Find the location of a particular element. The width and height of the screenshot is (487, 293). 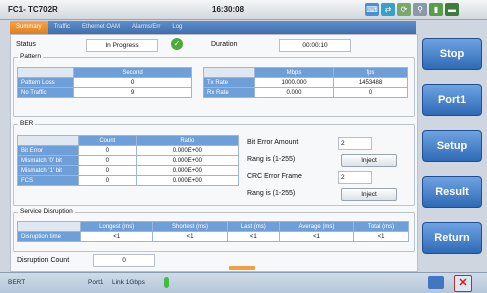

app-title: FC1- TC702R is located at coordinates (33, 9).